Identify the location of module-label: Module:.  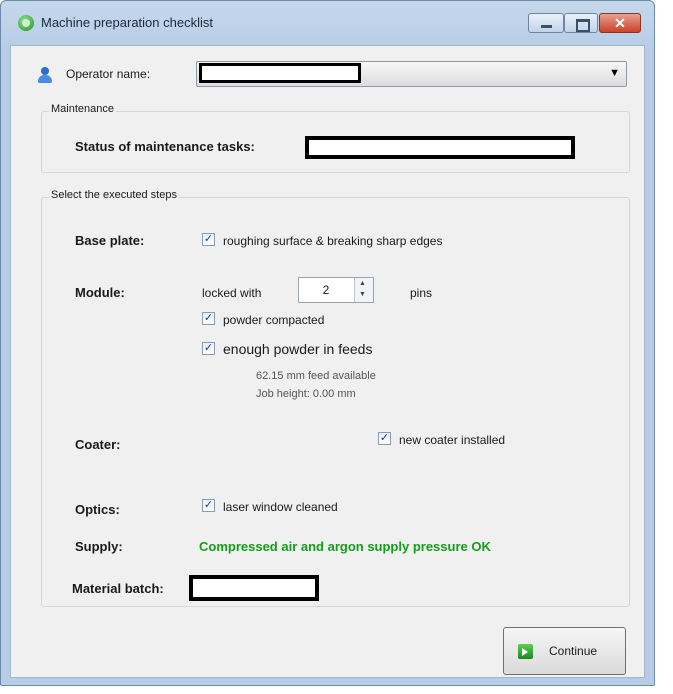
(100, 292).